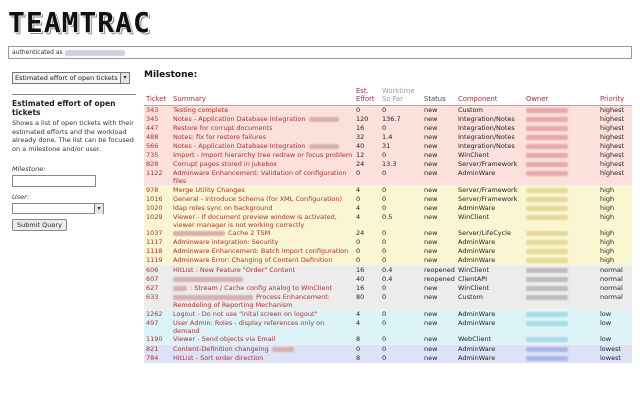  I want to click on ticket-summary-link: Testing complete, so click(262, 110).